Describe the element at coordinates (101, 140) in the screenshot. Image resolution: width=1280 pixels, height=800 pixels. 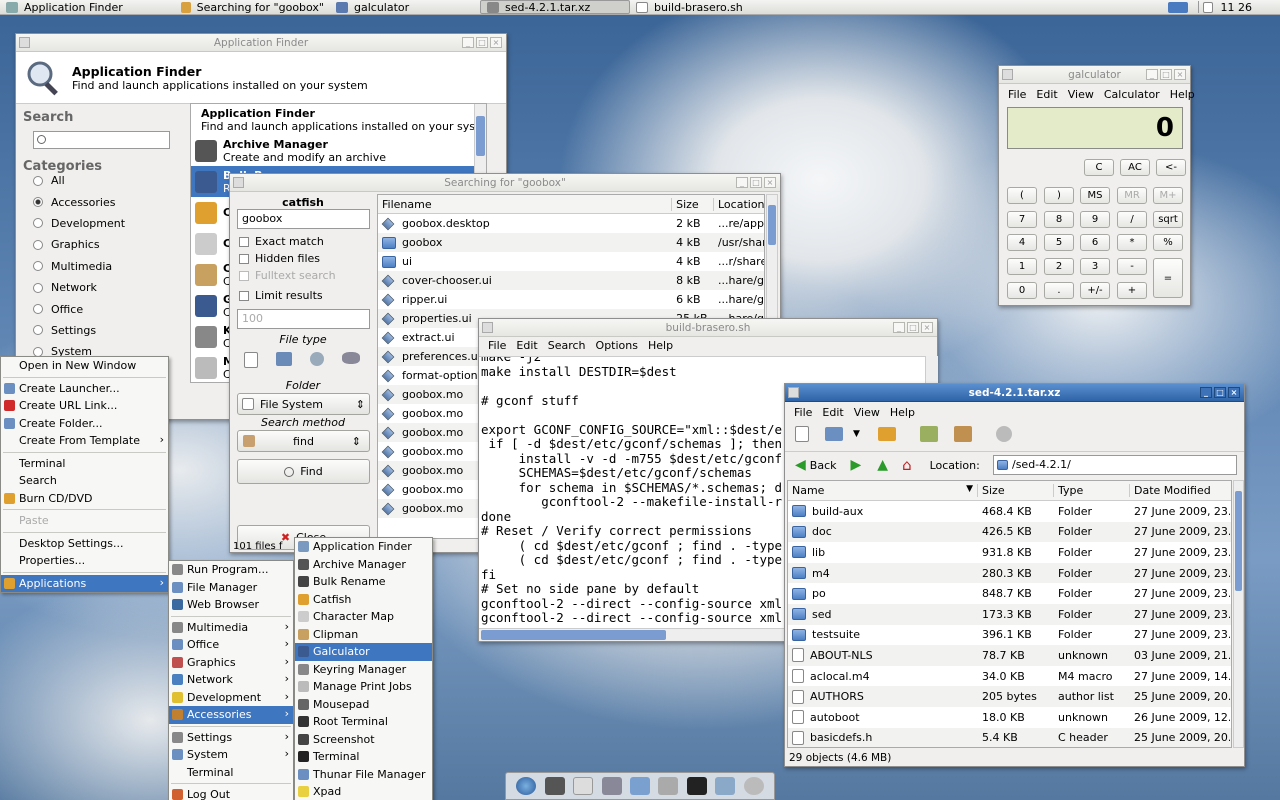
I see `search-input` at that location.